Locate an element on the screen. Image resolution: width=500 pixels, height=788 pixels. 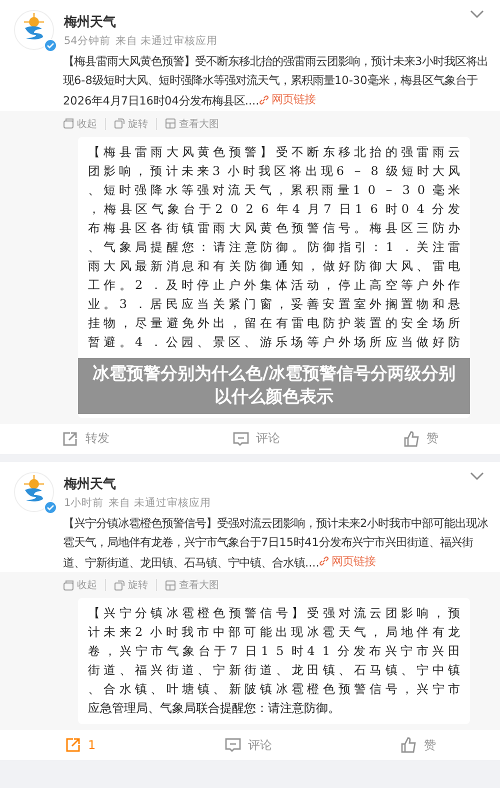
post-time: 1小时前 is located at coordinates (84, 503).